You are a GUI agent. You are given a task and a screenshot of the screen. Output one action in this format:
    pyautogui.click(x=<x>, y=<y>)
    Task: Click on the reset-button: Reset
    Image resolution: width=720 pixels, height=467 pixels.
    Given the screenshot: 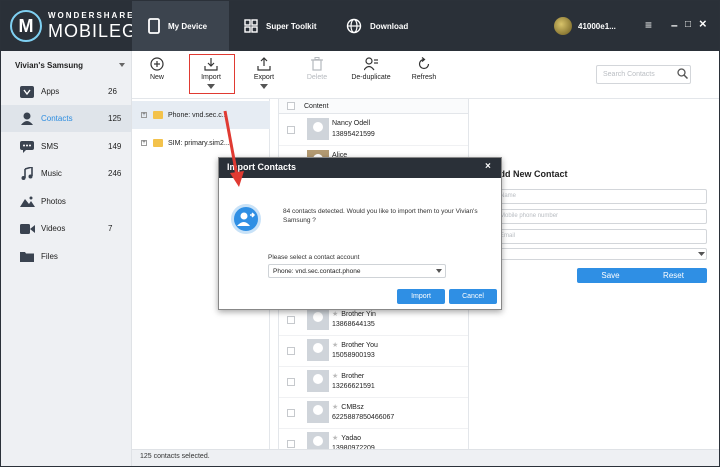 What is the action you would take?
    pyautogui.click(x=673, y=275)
    